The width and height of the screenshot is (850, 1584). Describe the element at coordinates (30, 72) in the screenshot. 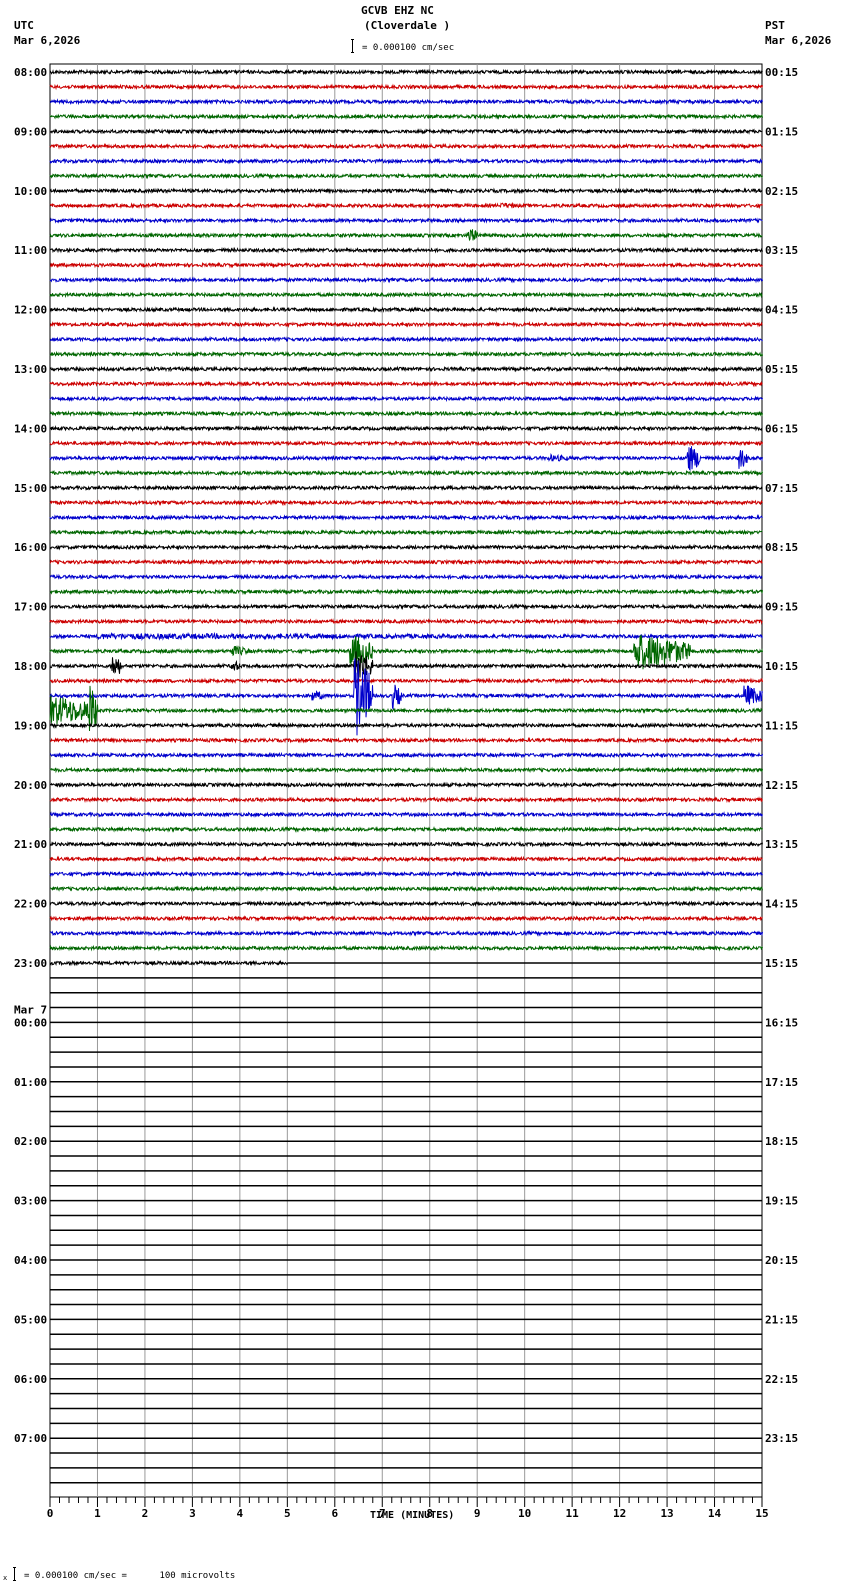

I see `left-time-label: 08:00` at that location.